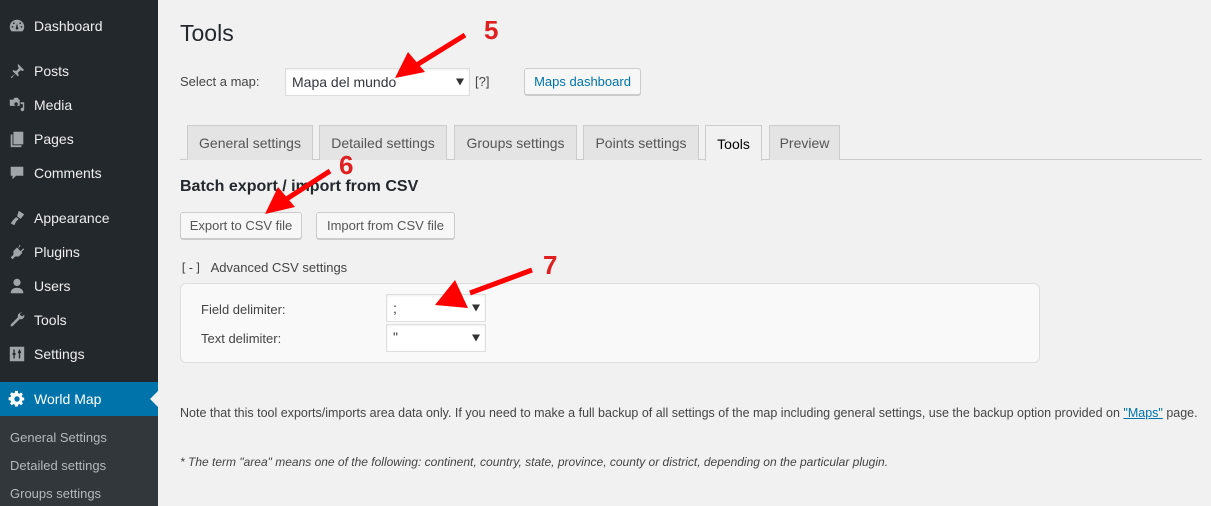  I want to click on step-7-label: 7, so click(550, 265).